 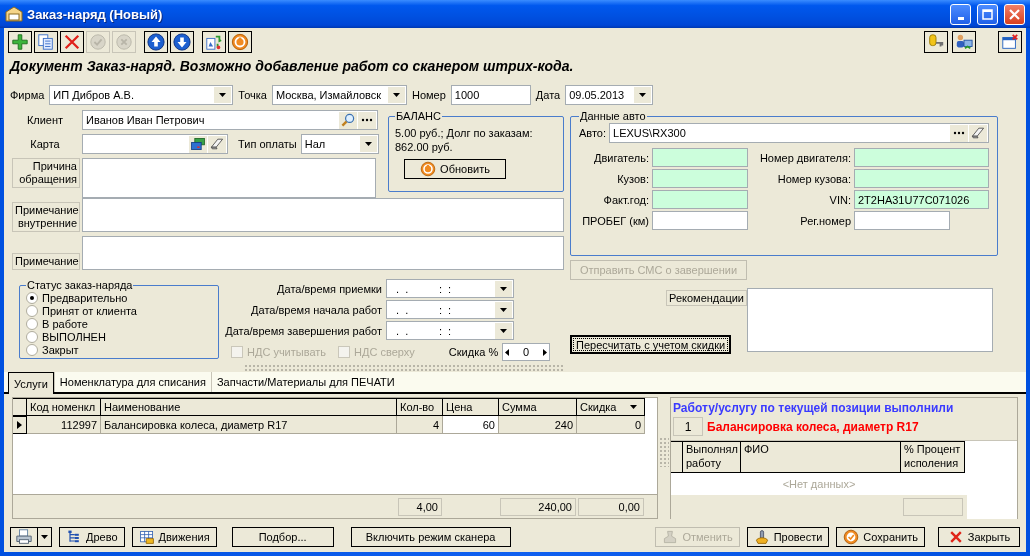 What do you see at coordinates (31, 383) in the screenshot?
I see `tab: Услуги` at bounding box center [31, 383].